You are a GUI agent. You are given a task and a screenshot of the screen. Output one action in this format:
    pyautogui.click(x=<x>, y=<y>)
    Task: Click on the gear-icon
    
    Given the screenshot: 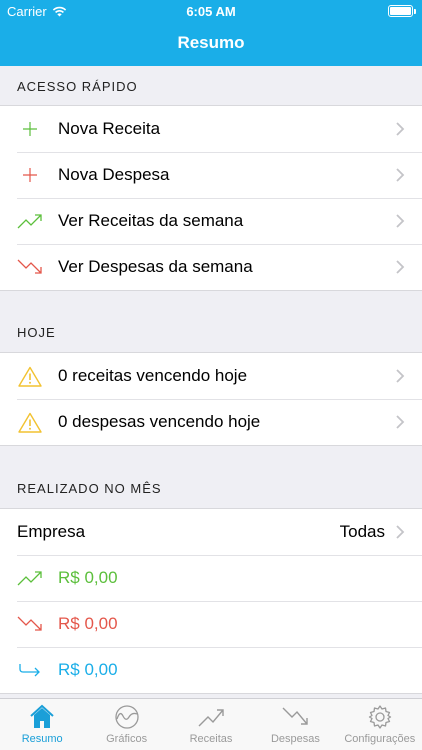 What is the action you would take?
    pyautogui.click(x=379, y=717)
    